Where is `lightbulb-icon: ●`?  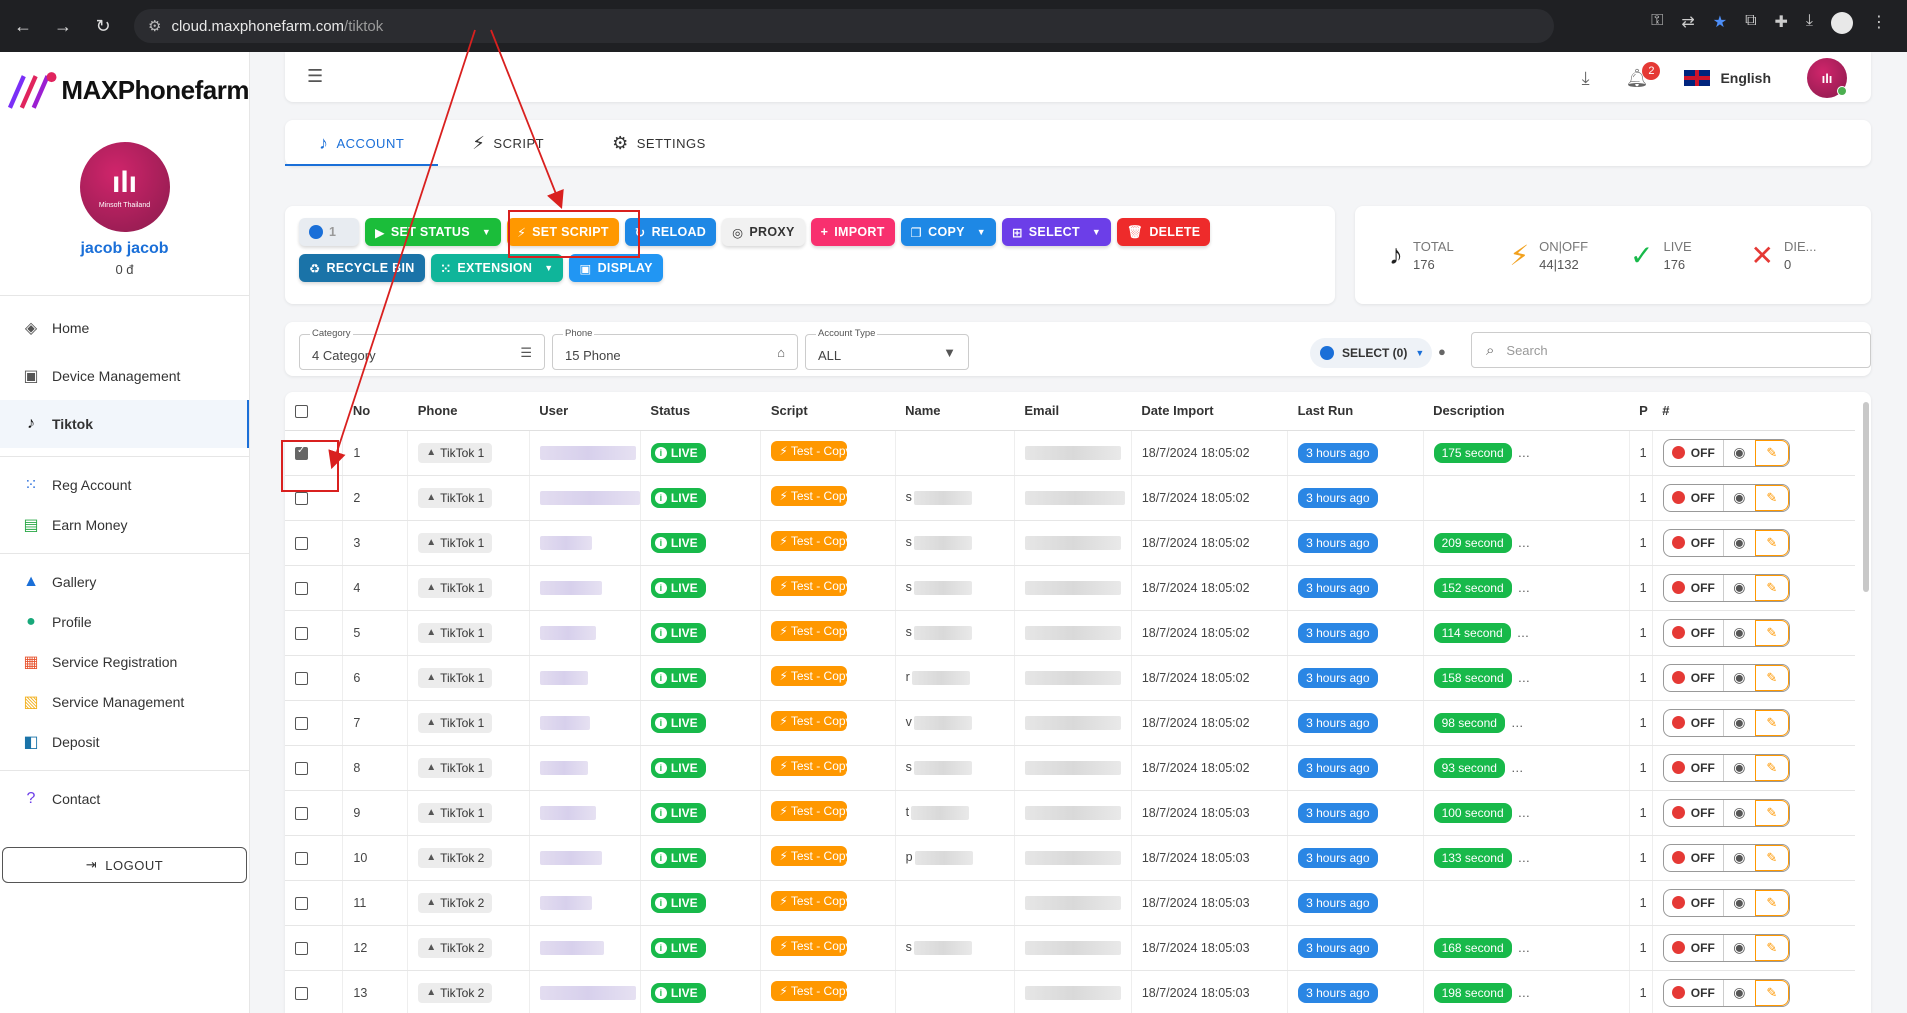
lightbulb-icon: ● is located at coordinates (1442, 351).